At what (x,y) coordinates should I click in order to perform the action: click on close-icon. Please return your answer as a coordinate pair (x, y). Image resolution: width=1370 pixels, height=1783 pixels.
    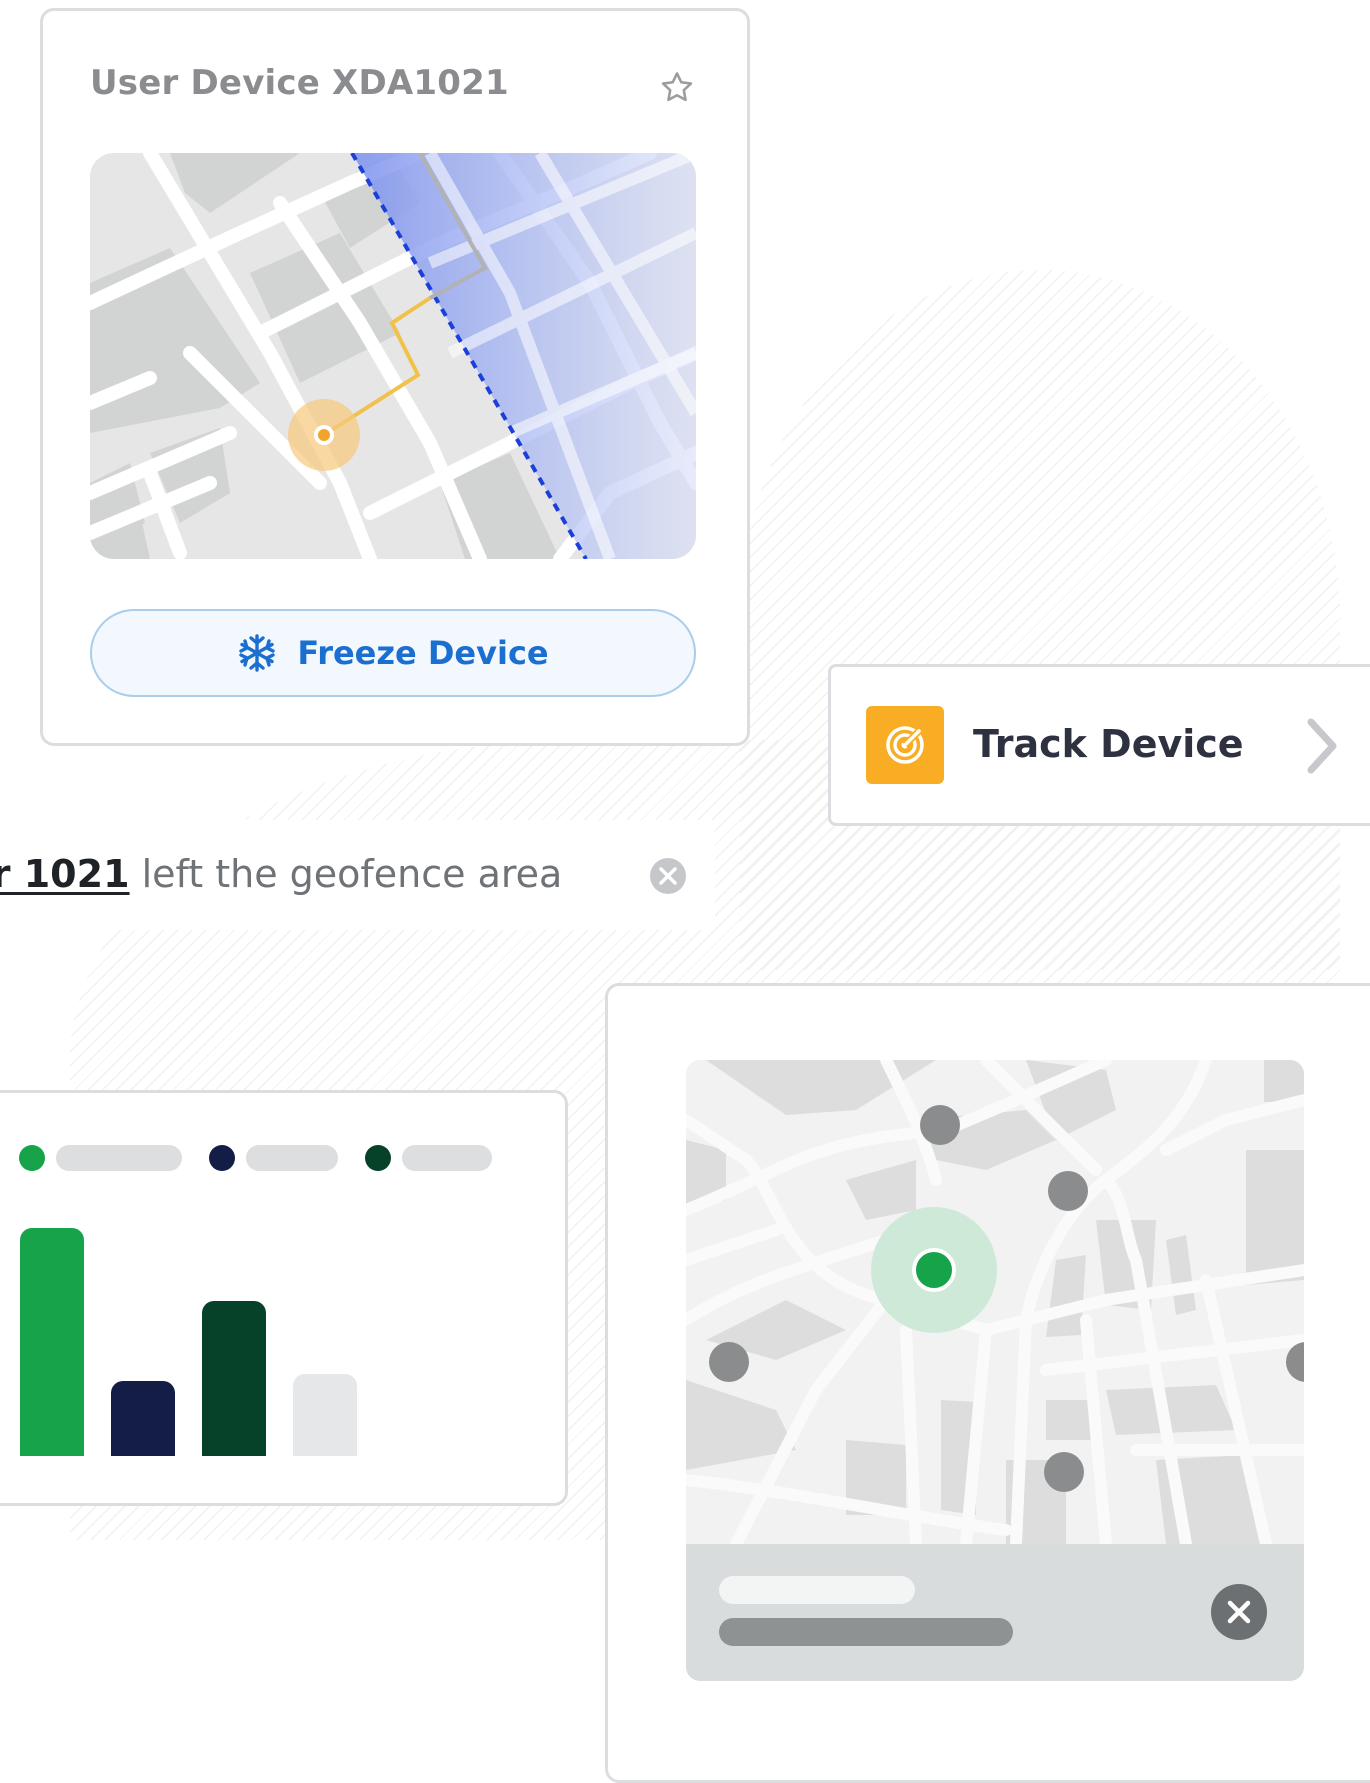
    Looking at the image, I should click on (1239, 1612).